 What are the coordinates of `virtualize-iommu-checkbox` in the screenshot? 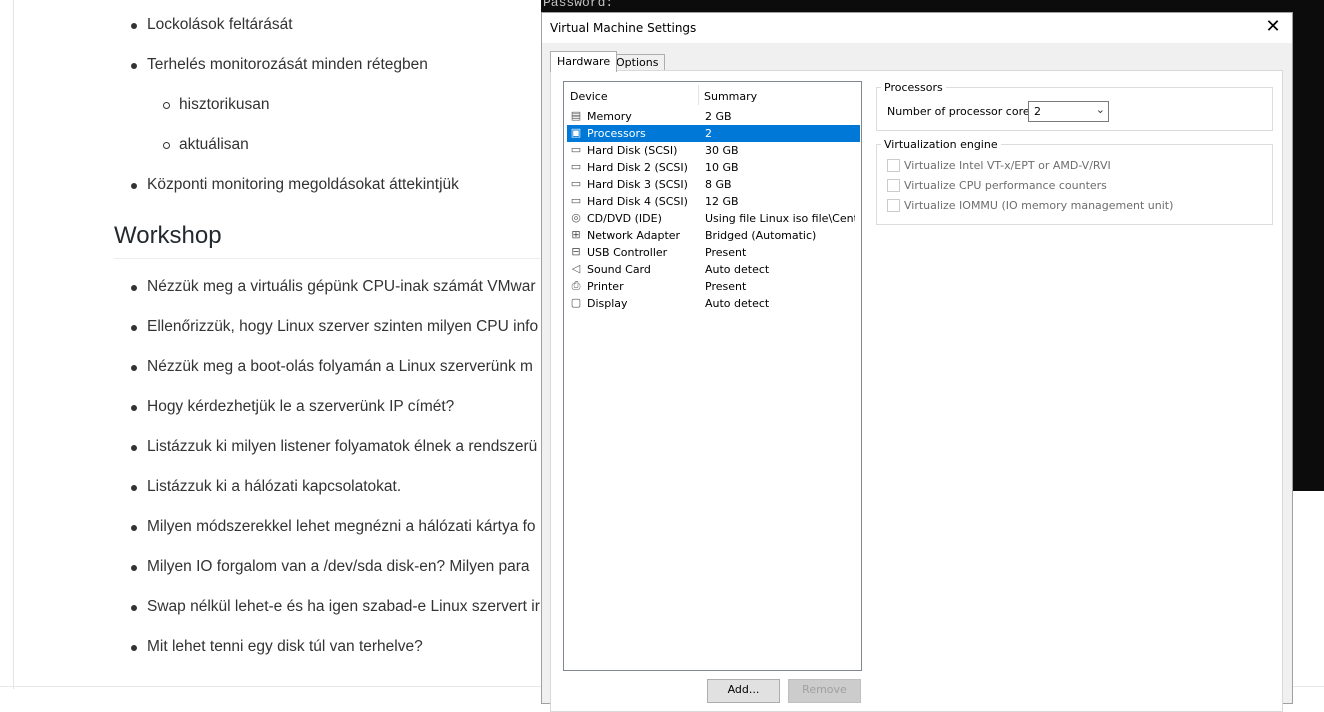 It's located at (893, 205).